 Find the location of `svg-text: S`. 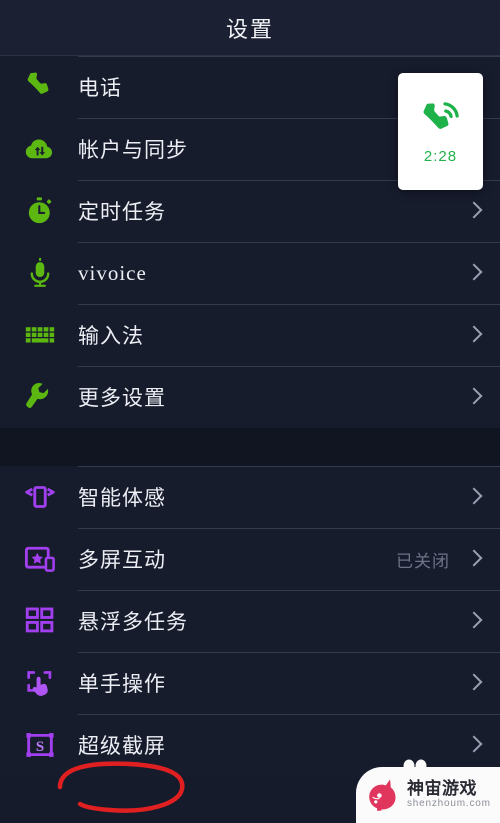

svg-text: S is located at coordinates (40, 747).